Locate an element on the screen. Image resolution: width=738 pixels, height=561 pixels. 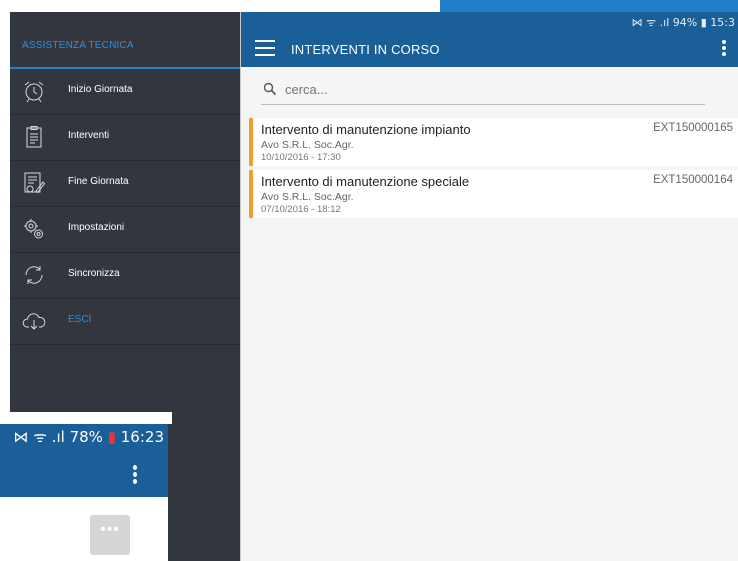
status-indicators: ⋈ ᯤ .ıl 94% ▮ 15:3 is located at coordinates (683, 22).